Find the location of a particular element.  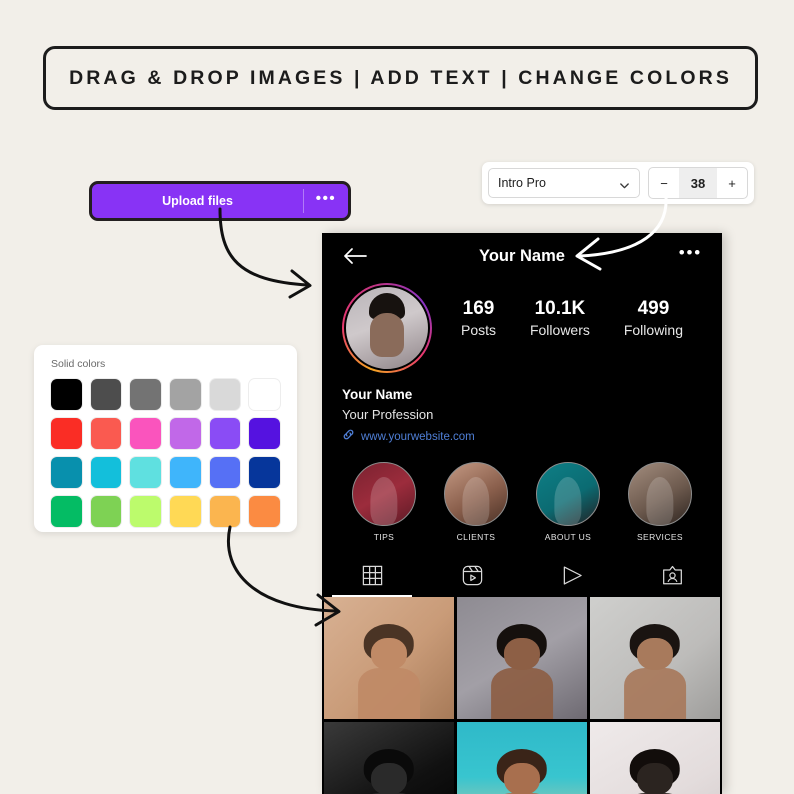

stat-followers: 10.1K Followers is located at coordinates (560, 318).